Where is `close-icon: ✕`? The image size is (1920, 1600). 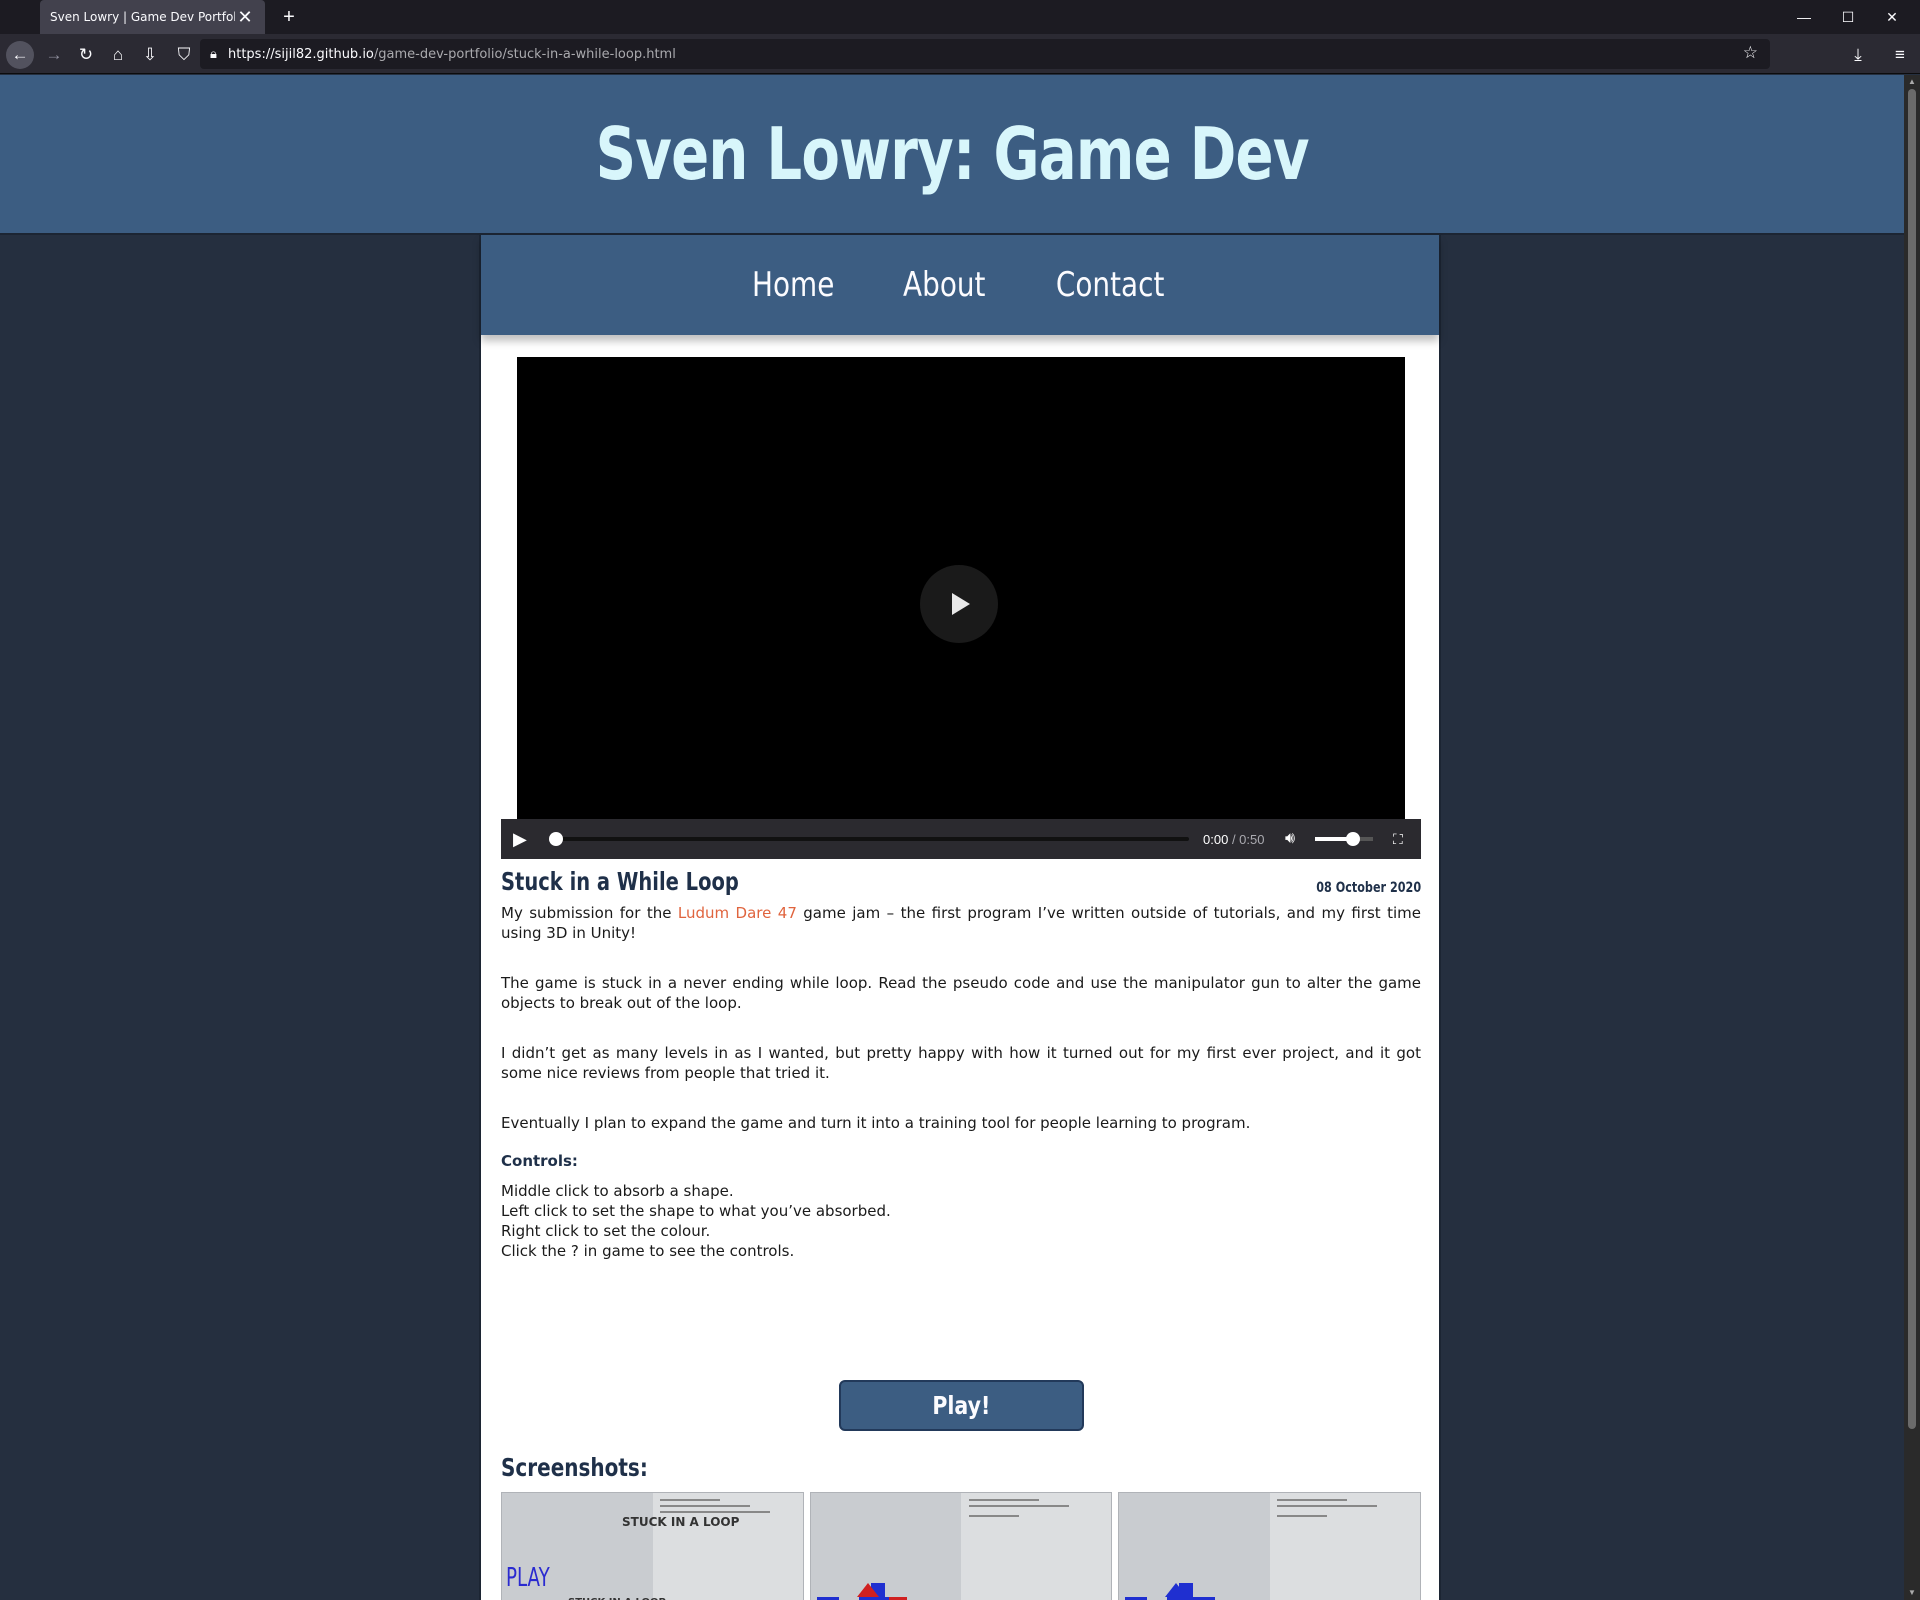 close-icon: ✕ is located at coordinates (245, 17).